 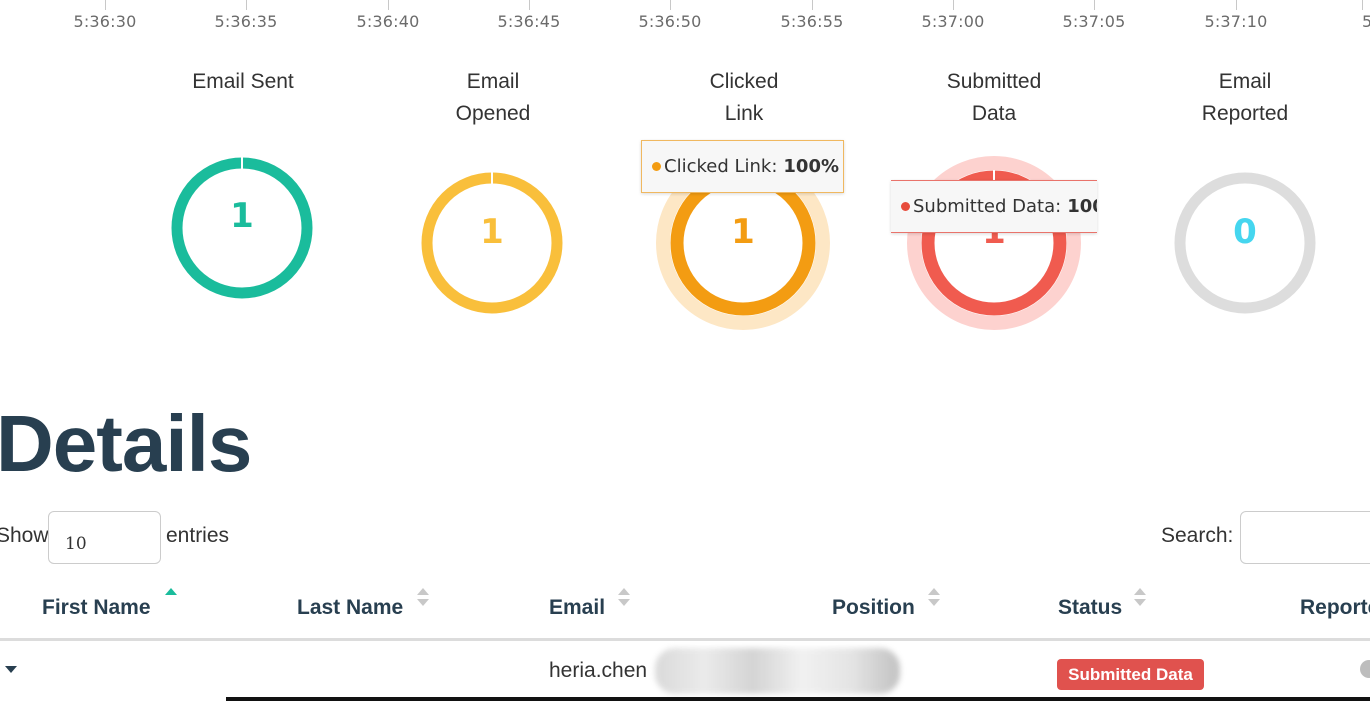 I want to click on tooltip-clicked-link: Clicked Link: 100%, so click(x=742, y=166).